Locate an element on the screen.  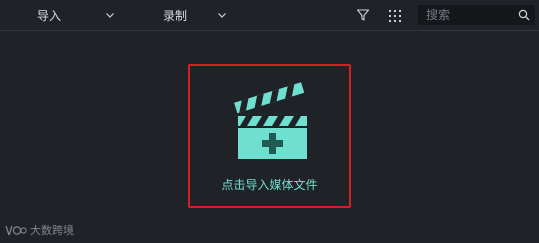
watermark-logo-icon is located at coordinates (16, 230).